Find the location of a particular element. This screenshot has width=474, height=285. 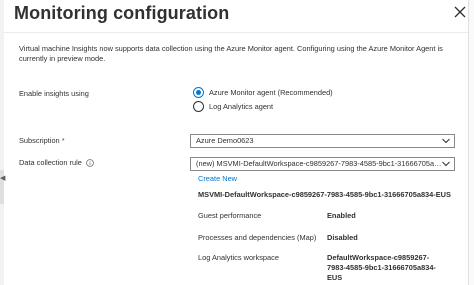

title-divider is located at coordinates (236, 32).